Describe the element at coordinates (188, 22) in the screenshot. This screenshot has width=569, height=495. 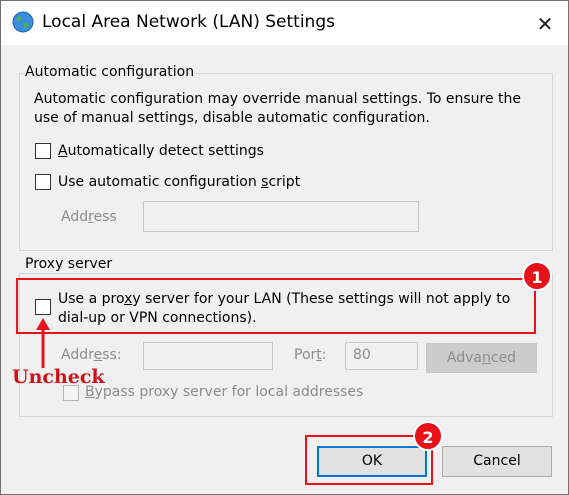
I see `dialog-title: Local Area Network (LAN) Settings` at that location.